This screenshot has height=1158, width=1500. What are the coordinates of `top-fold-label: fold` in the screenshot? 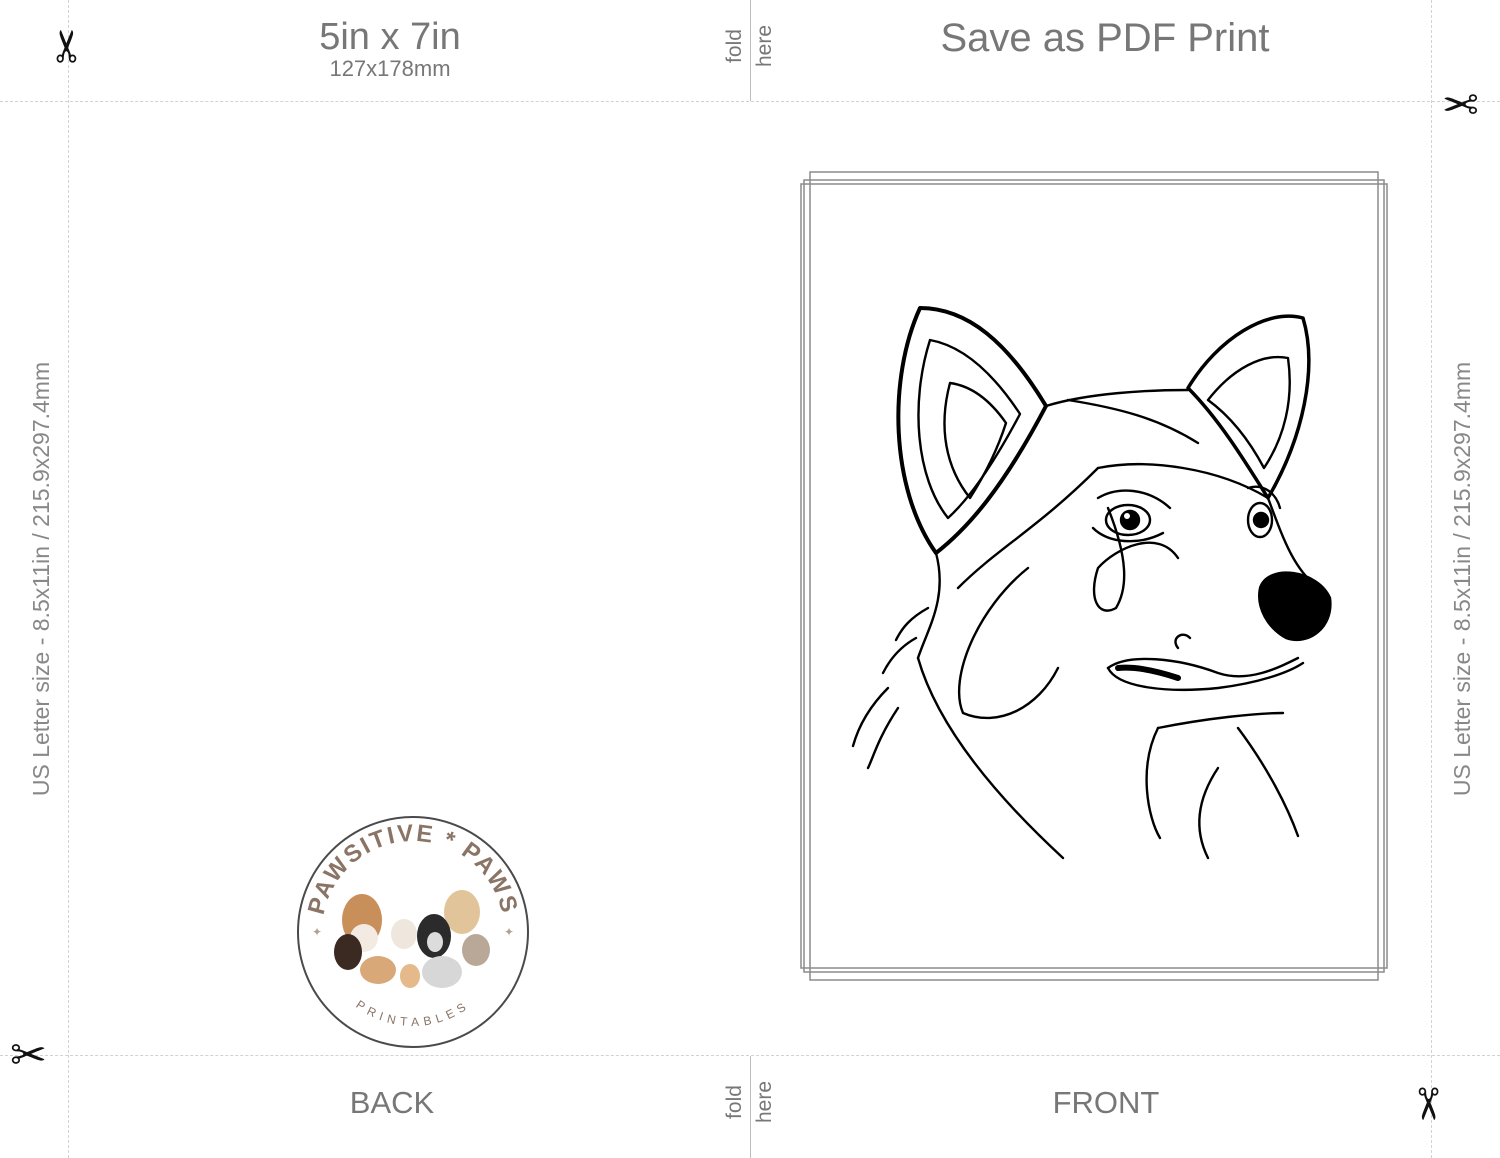 It's located at (734, 46).